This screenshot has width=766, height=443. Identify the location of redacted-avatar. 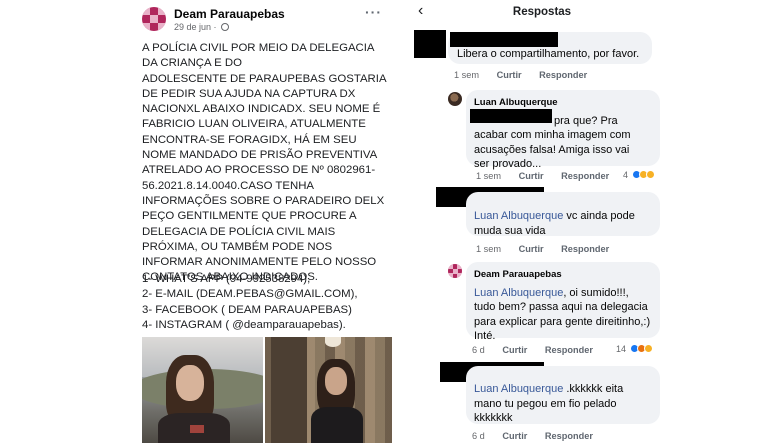
(430, 44).